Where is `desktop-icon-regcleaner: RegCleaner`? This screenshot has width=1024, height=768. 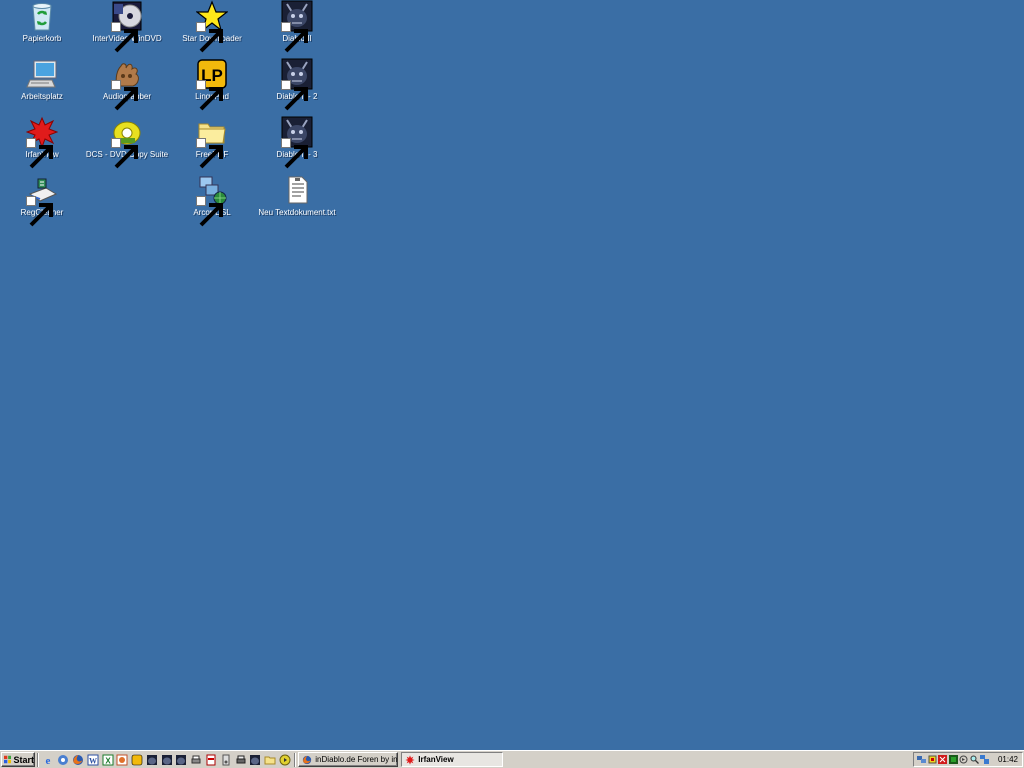
desktop-icon-regcleaner: RegCleaner is located at coordinates (42, 200).